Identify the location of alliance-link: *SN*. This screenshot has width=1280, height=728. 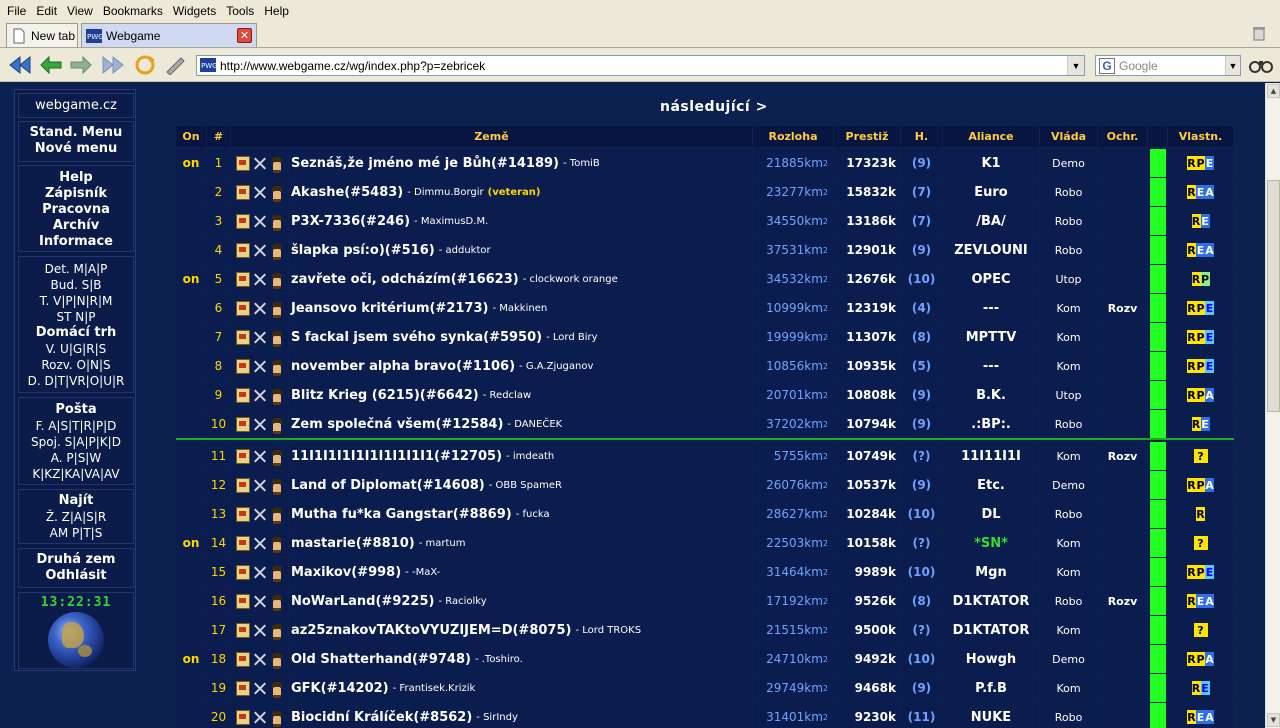
(991, 543).